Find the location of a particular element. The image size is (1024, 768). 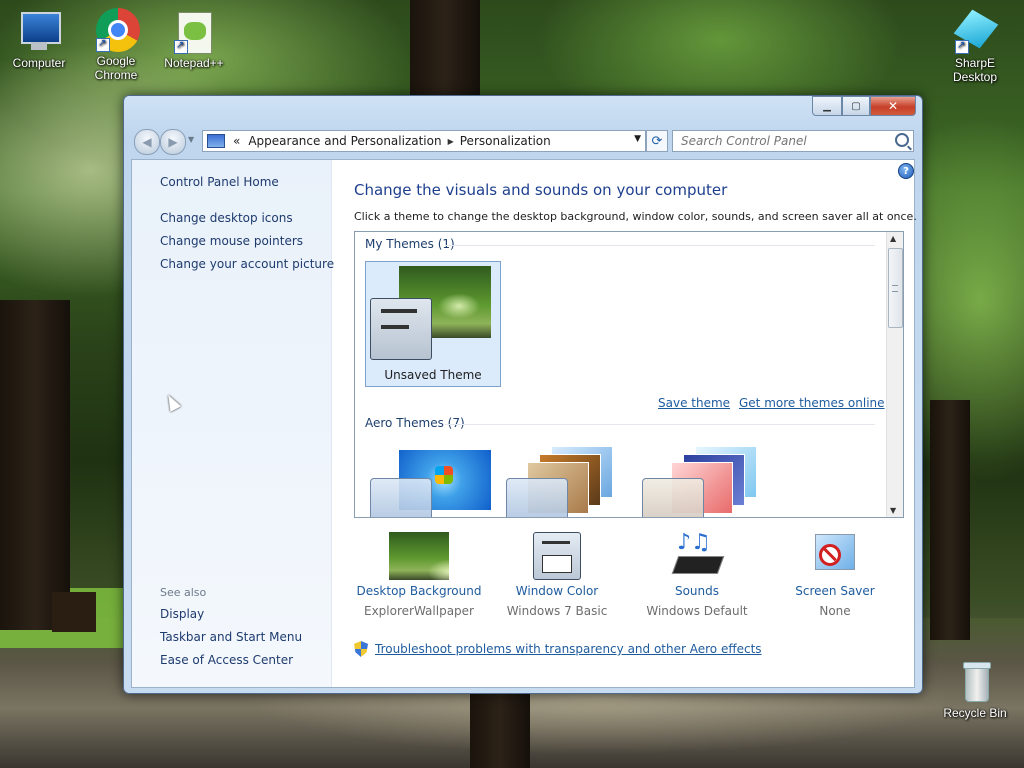

desktop-icon-chrome: Google Chrome is located at coordinates (116, 45).